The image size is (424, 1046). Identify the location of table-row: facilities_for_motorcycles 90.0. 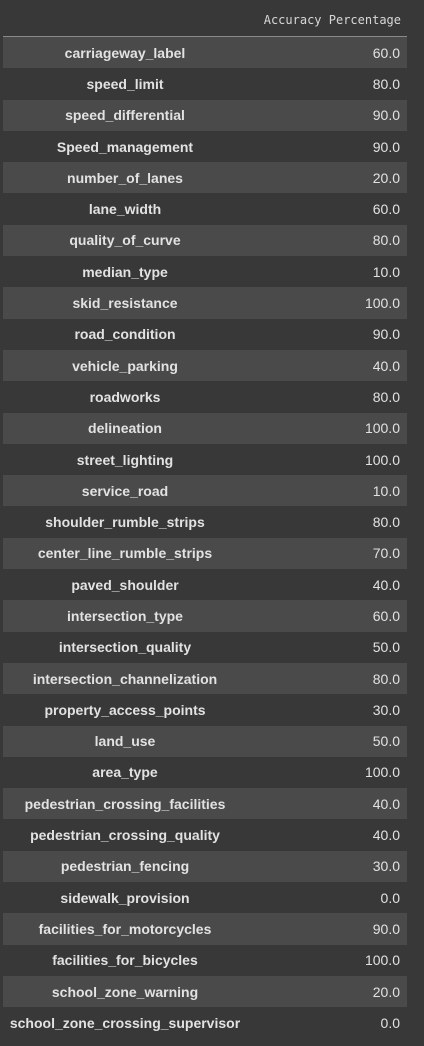
(205, 929).